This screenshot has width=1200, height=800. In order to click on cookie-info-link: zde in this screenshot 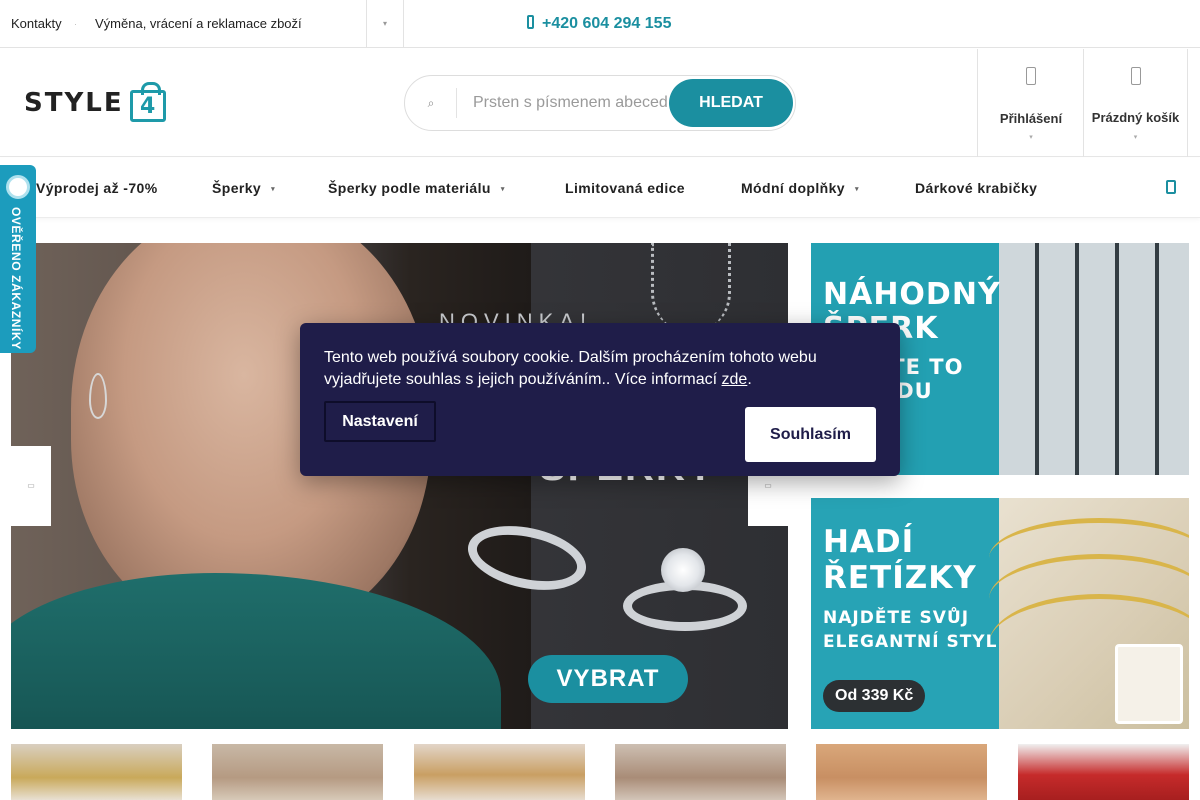, I will do `click(735, 379)`.